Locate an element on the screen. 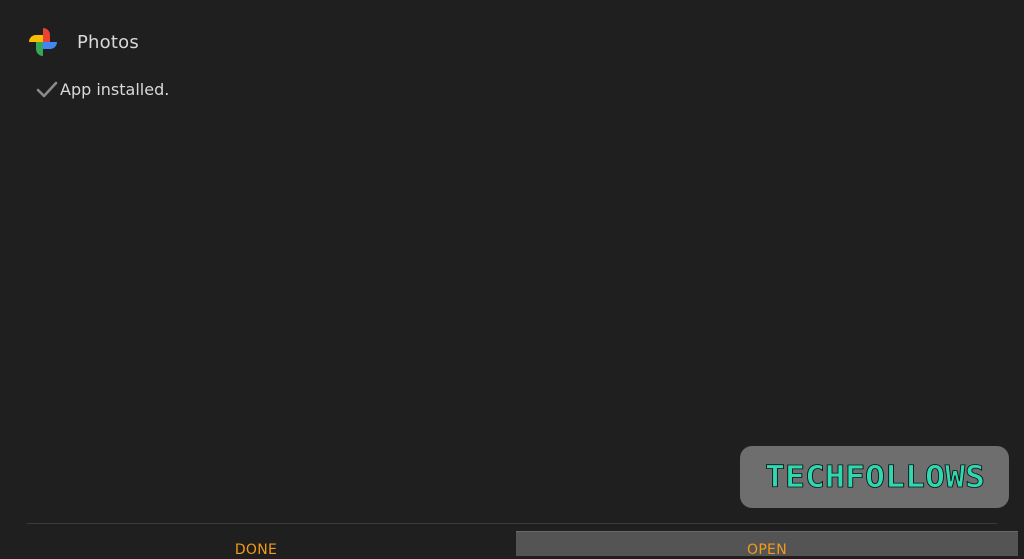 Image resolution: width=1024 pixels, height=559 pixels. done-button: DONE is located at coordinates (256, 544).